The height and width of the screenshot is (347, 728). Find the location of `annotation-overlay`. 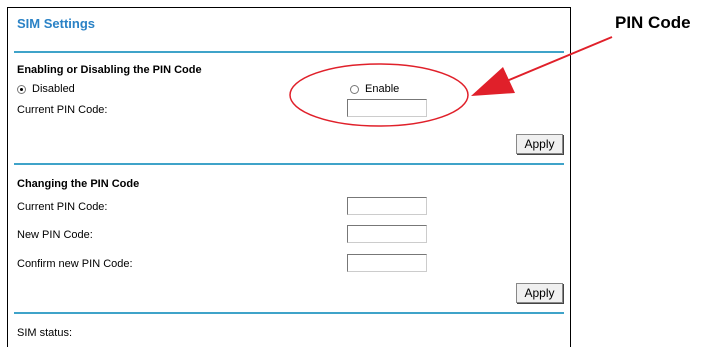

annotation-overlay is located at coordinates (451, 81).